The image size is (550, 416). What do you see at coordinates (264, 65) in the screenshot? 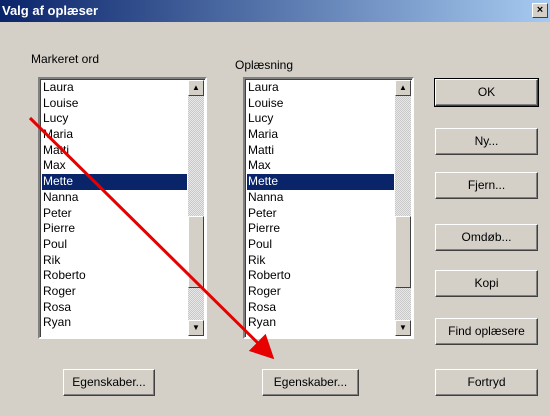
I see `right-list-label: Oplæsning` at bounding box center [264, 65].